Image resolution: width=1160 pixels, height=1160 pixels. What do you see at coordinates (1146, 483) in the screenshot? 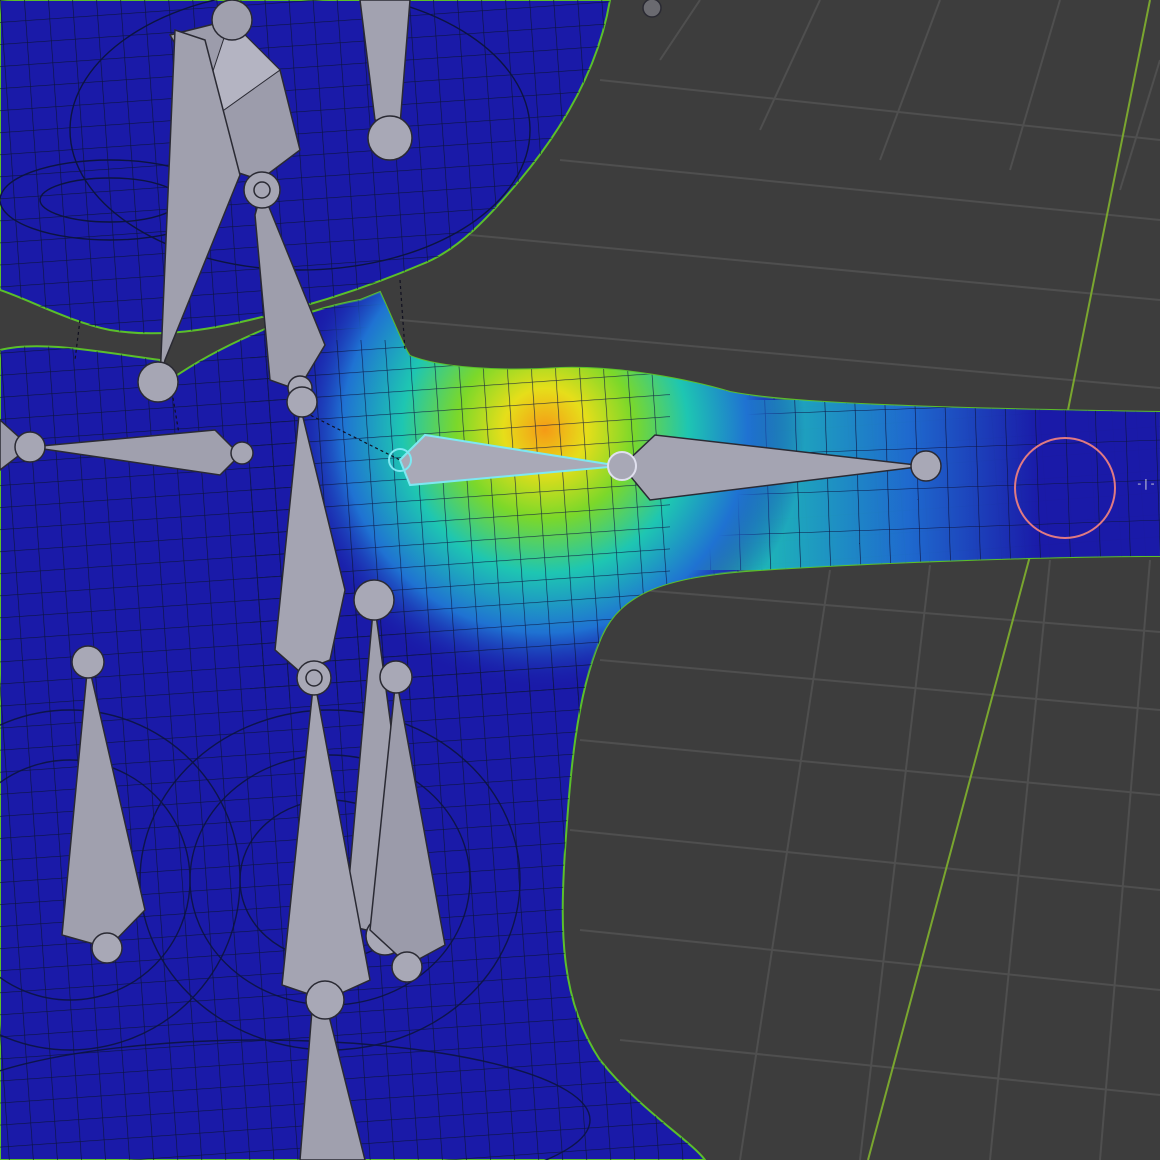
I see `cursor-crosshair-readout: -|-` at bounding box center [1146, 483].